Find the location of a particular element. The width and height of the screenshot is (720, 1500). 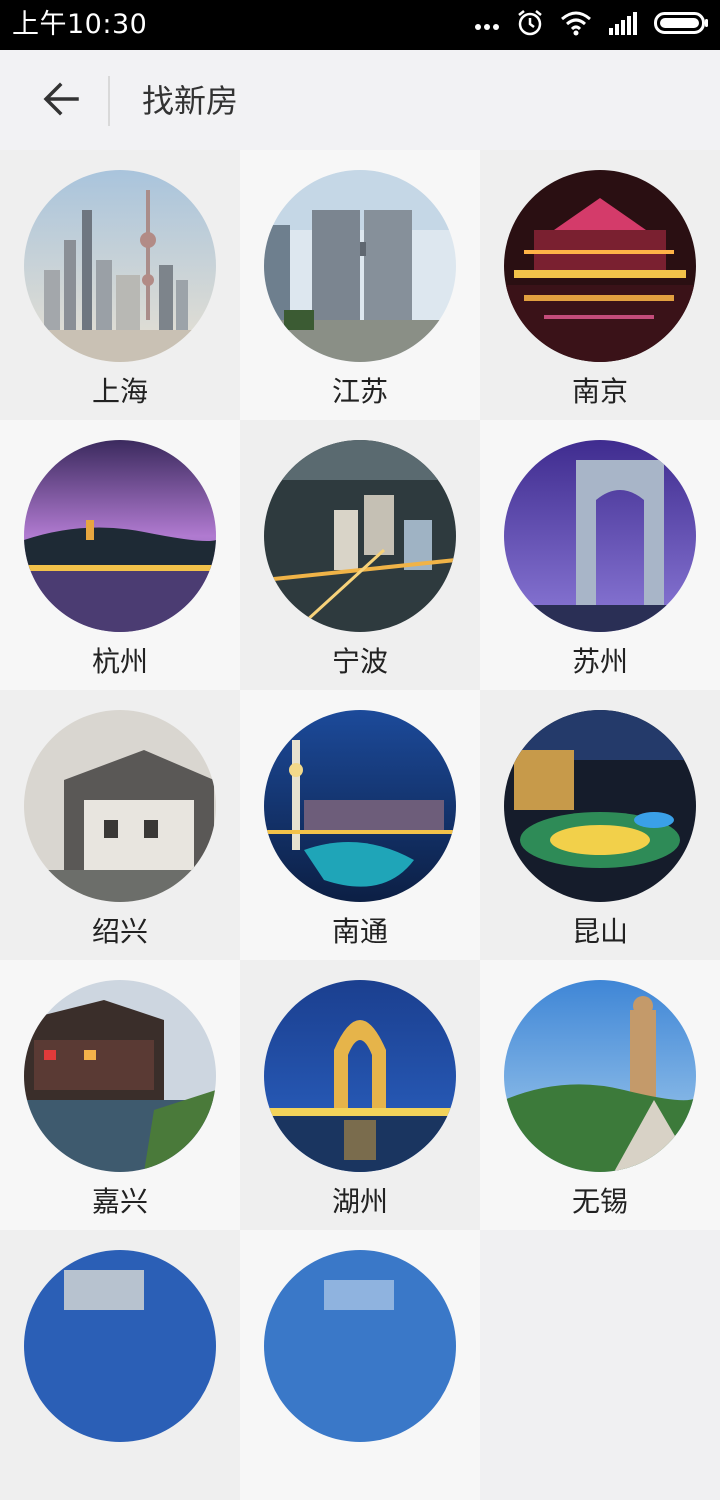

city-tile-nantong: 南通 is located at coordinates (360, 825).